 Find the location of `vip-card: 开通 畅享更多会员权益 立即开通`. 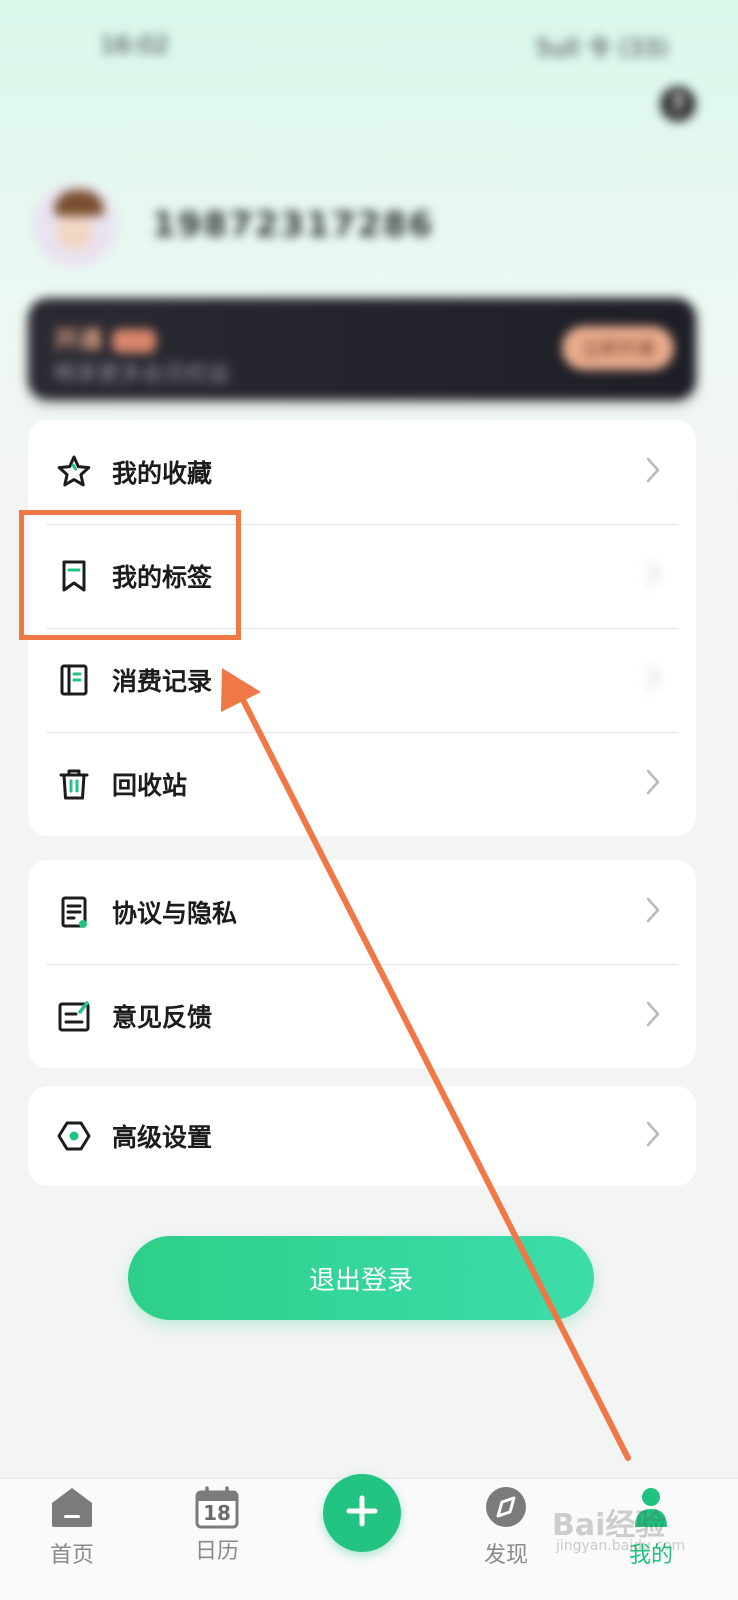

vip-card: 开通 畅享更多会员权益 立即开通 is located at coordinates (362, 349).